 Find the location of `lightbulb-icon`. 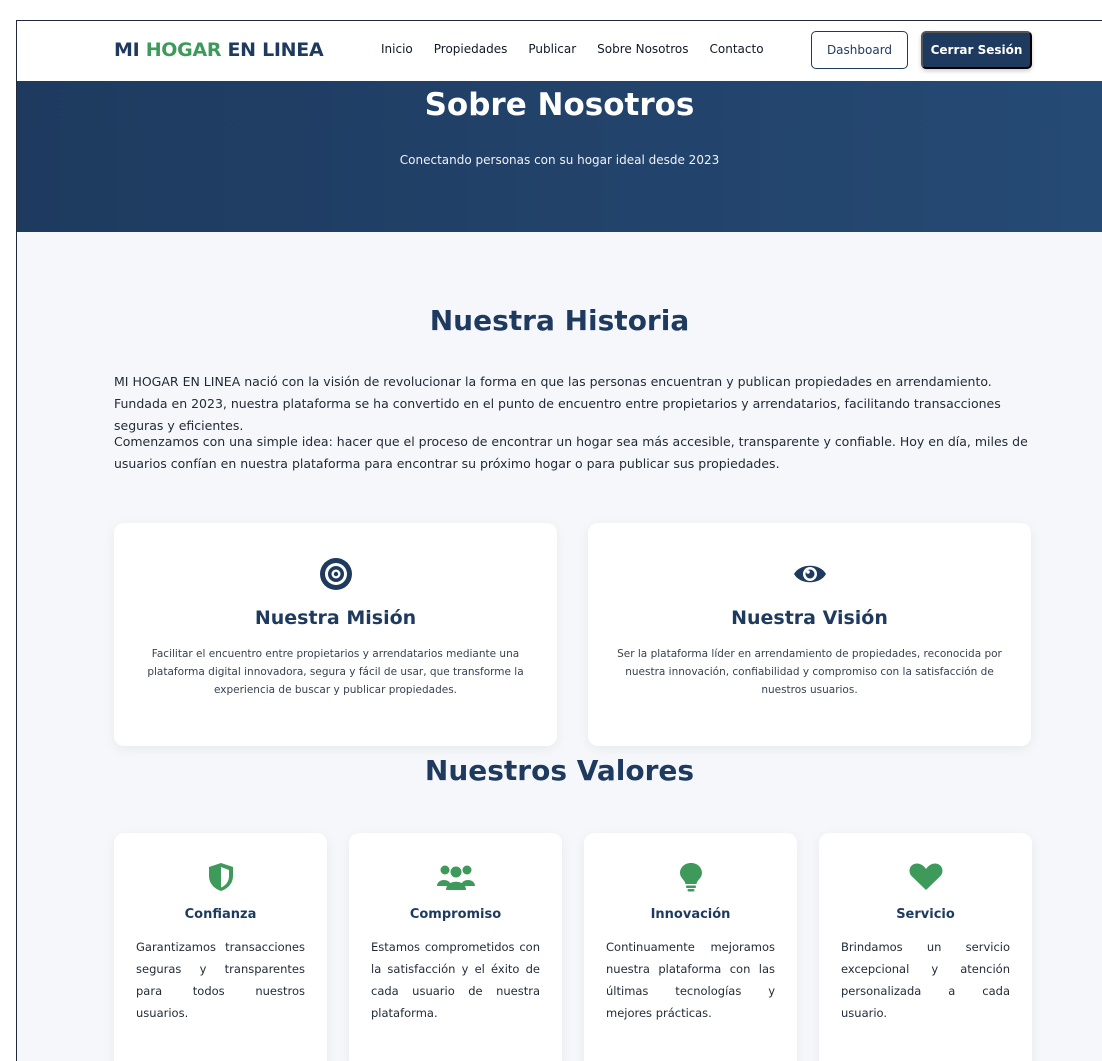

lightbulb-icon is located at coordinates (691, 877).